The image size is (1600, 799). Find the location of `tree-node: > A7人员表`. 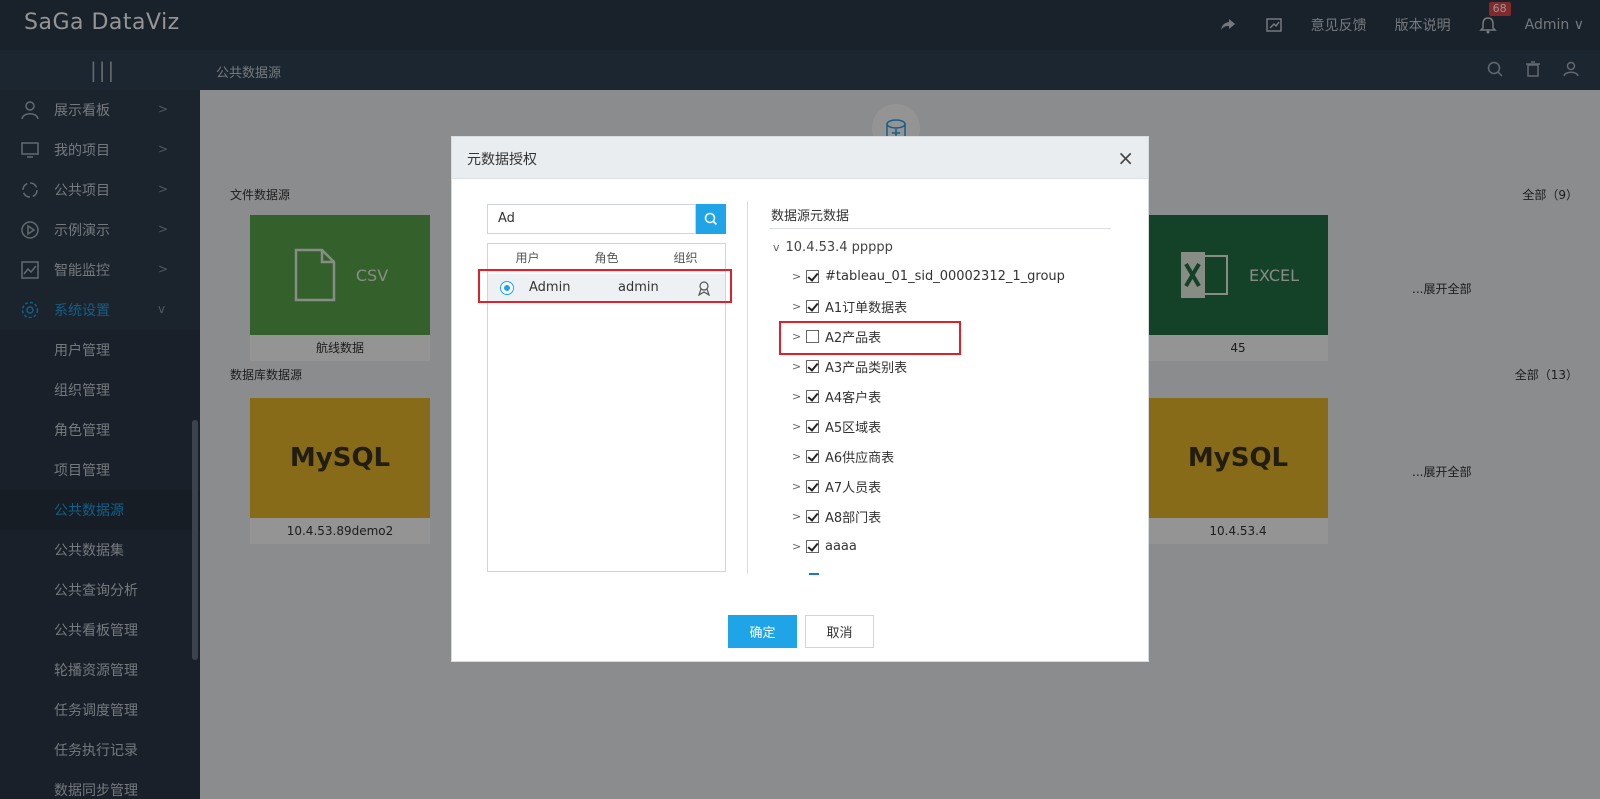

tree-node: > A7人员表 is located at coordinates (837, 486).